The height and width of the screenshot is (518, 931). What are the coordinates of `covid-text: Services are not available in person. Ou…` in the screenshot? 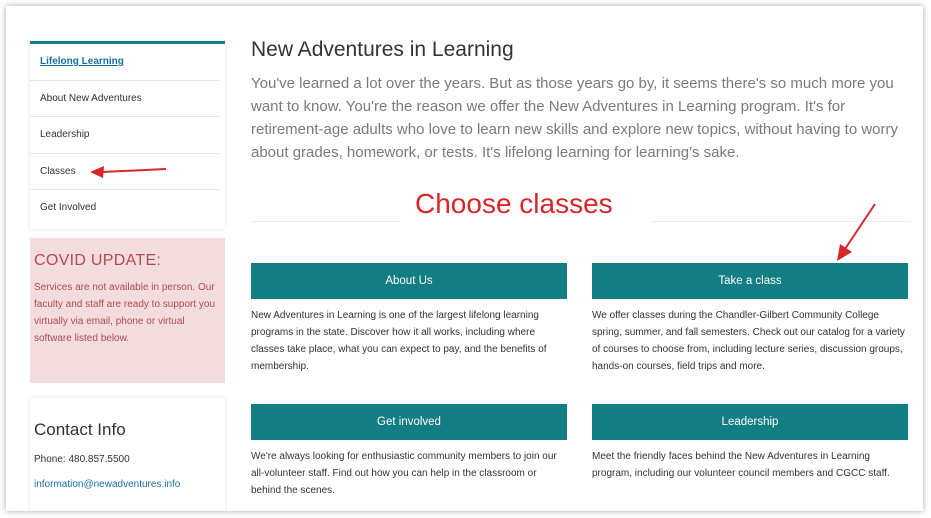 It's located at (125, 313).